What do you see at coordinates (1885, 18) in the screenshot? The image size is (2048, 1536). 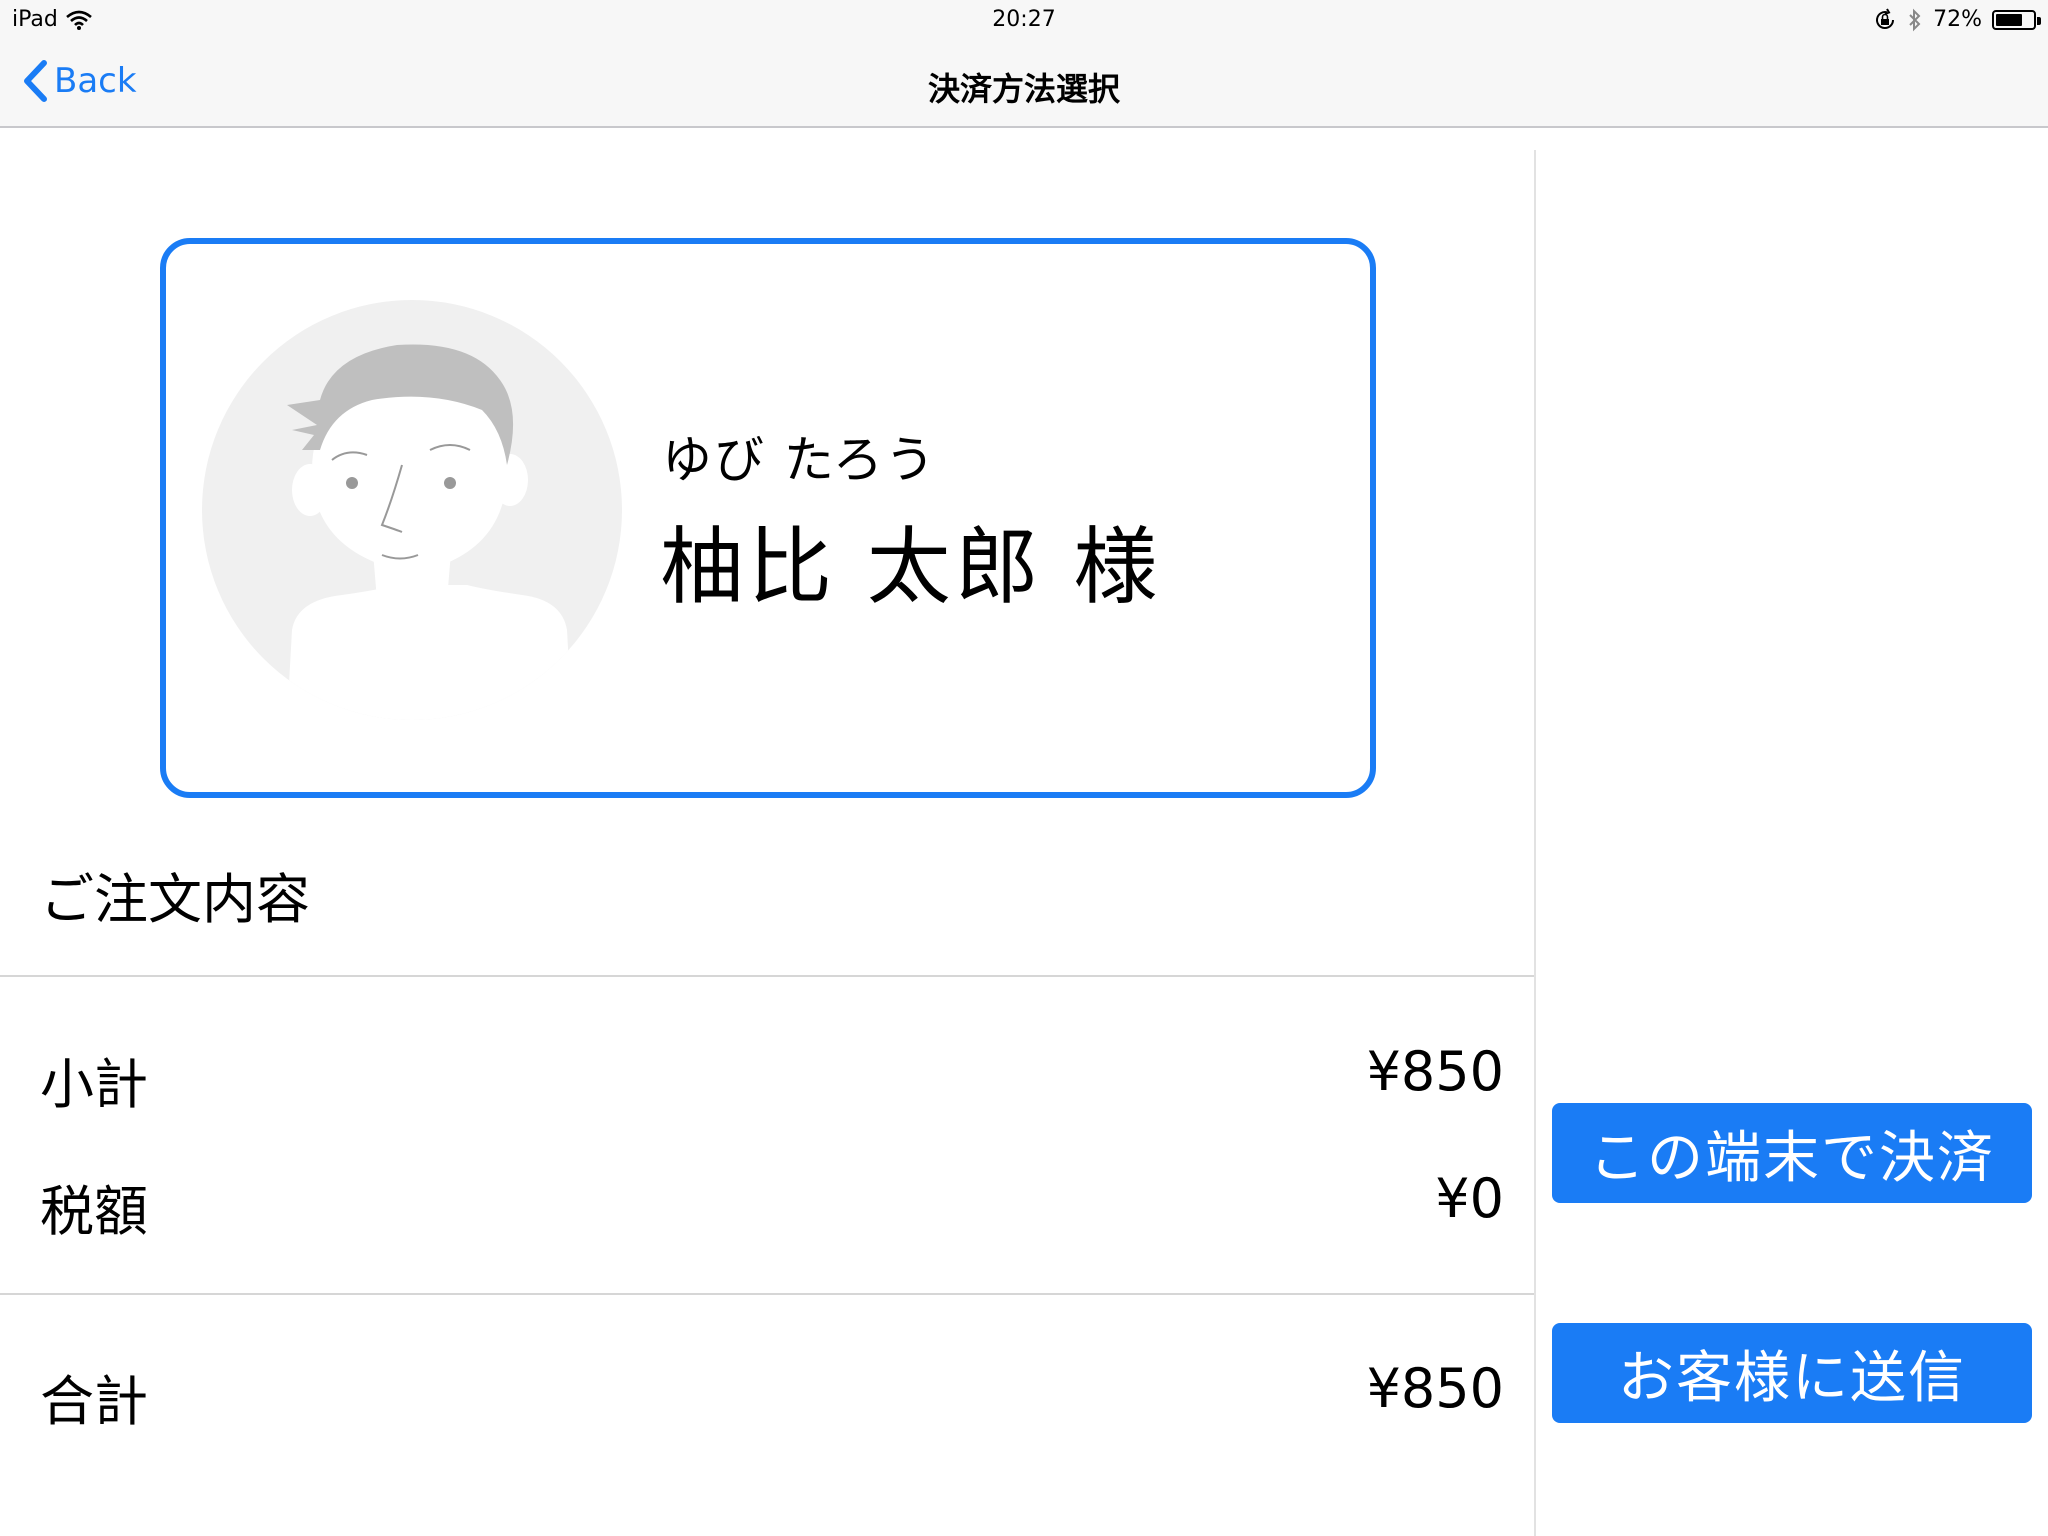 I see `orientation-lock-icon` at bounding box center [1885, 18].